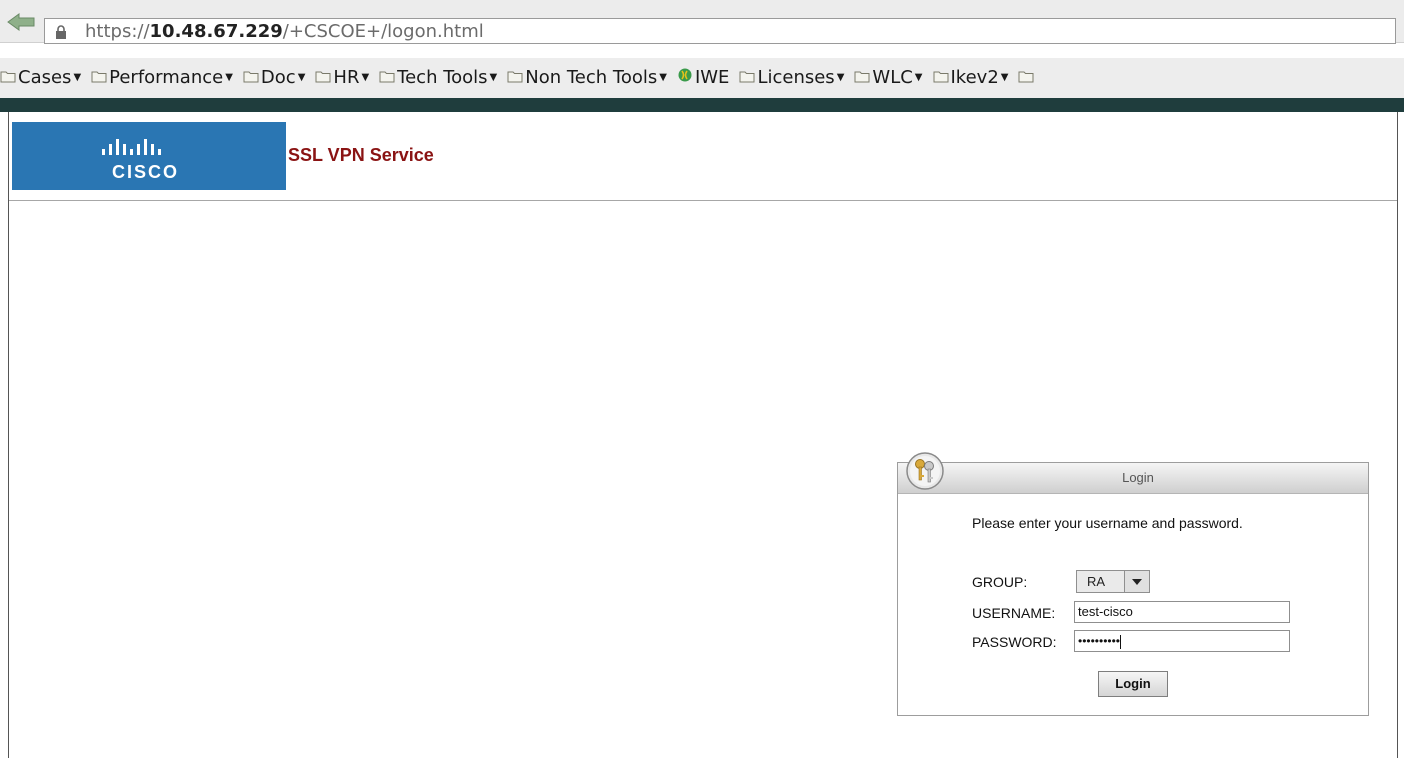  I want to click on password-label: PASSWORD:, so click(1014, 642).